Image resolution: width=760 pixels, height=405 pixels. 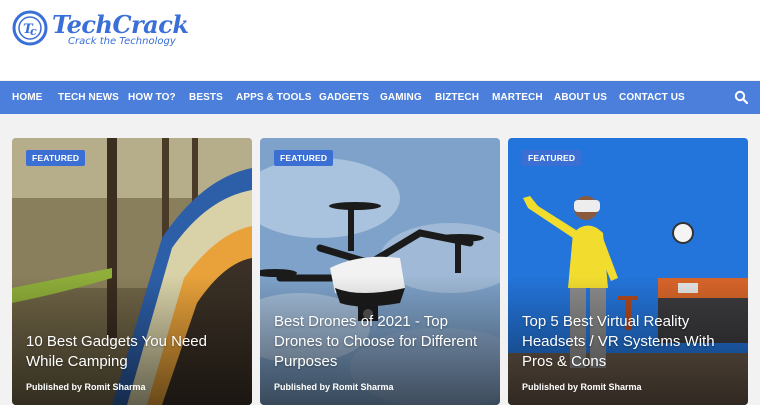 I want to click on nav-item-apps-tools: APPS & TOOLS, so click(x=273, y=97).